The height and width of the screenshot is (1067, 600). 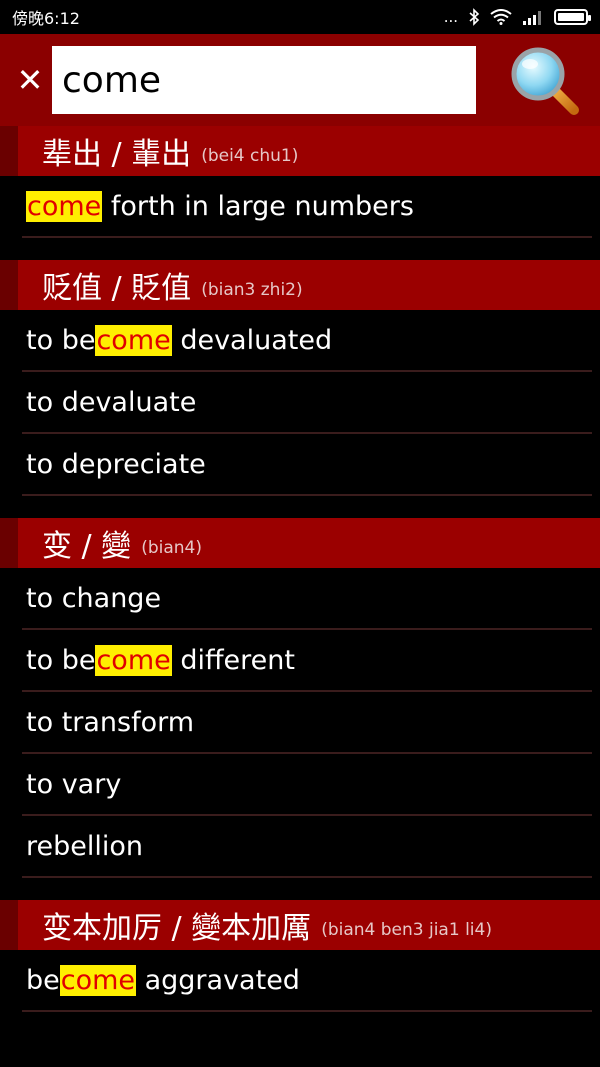 I want to click on entry-header: 贬值 / 貶值 (bian3 zhi2), so click(x=300, y=285).